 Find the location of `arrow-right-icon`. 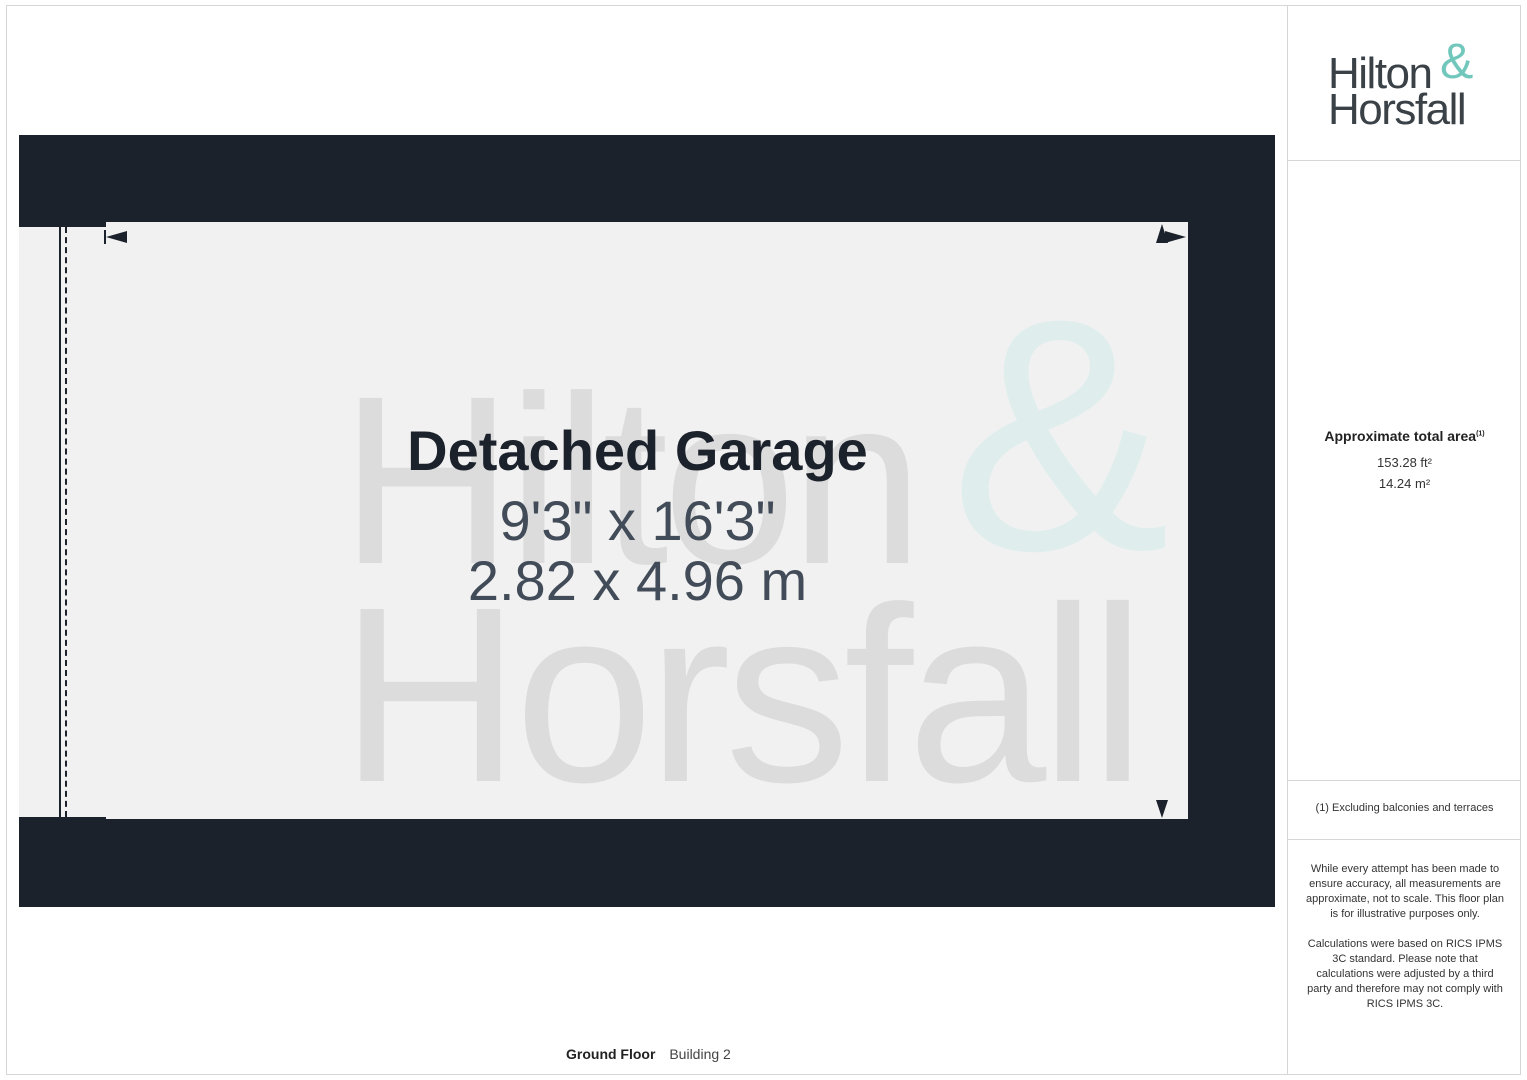

arrow-right-icon is located at coordinates (1175, 237).